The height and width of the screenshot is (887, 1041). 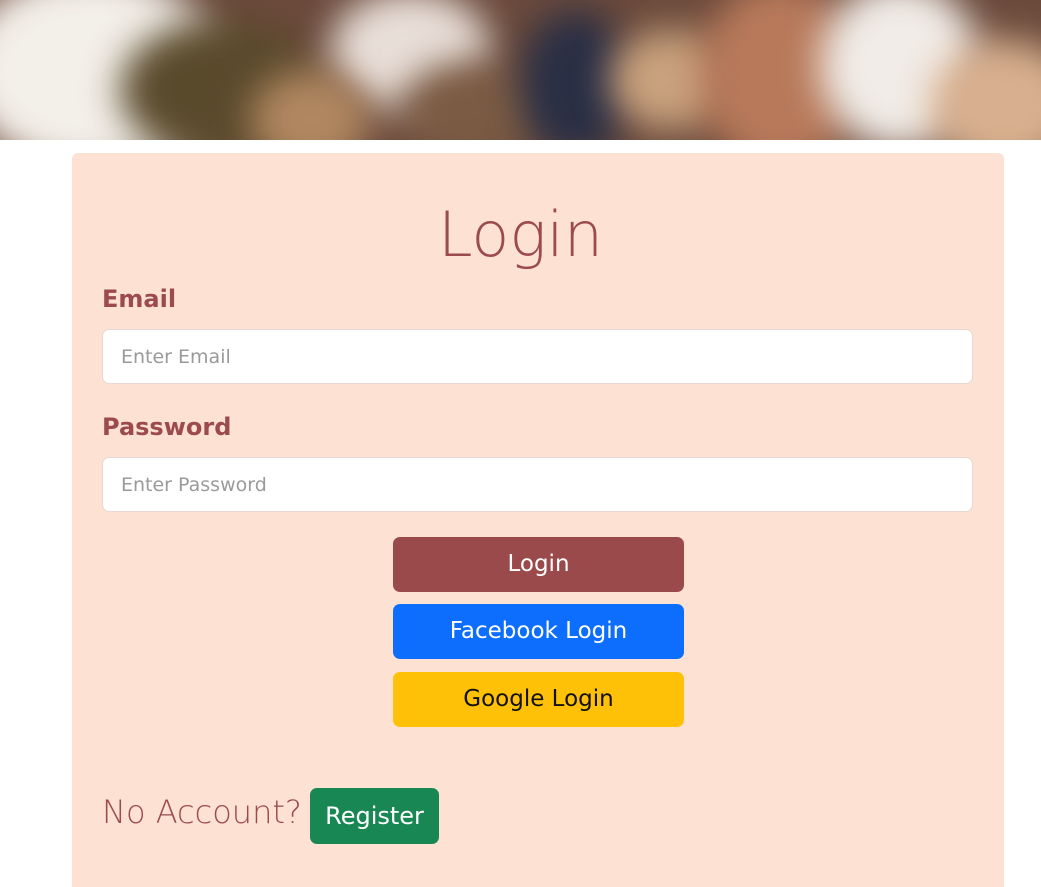 What do you see at coordinates (520, 234) in the screenshot?
I see `page-title: Login` at bounding box center [520, 234].